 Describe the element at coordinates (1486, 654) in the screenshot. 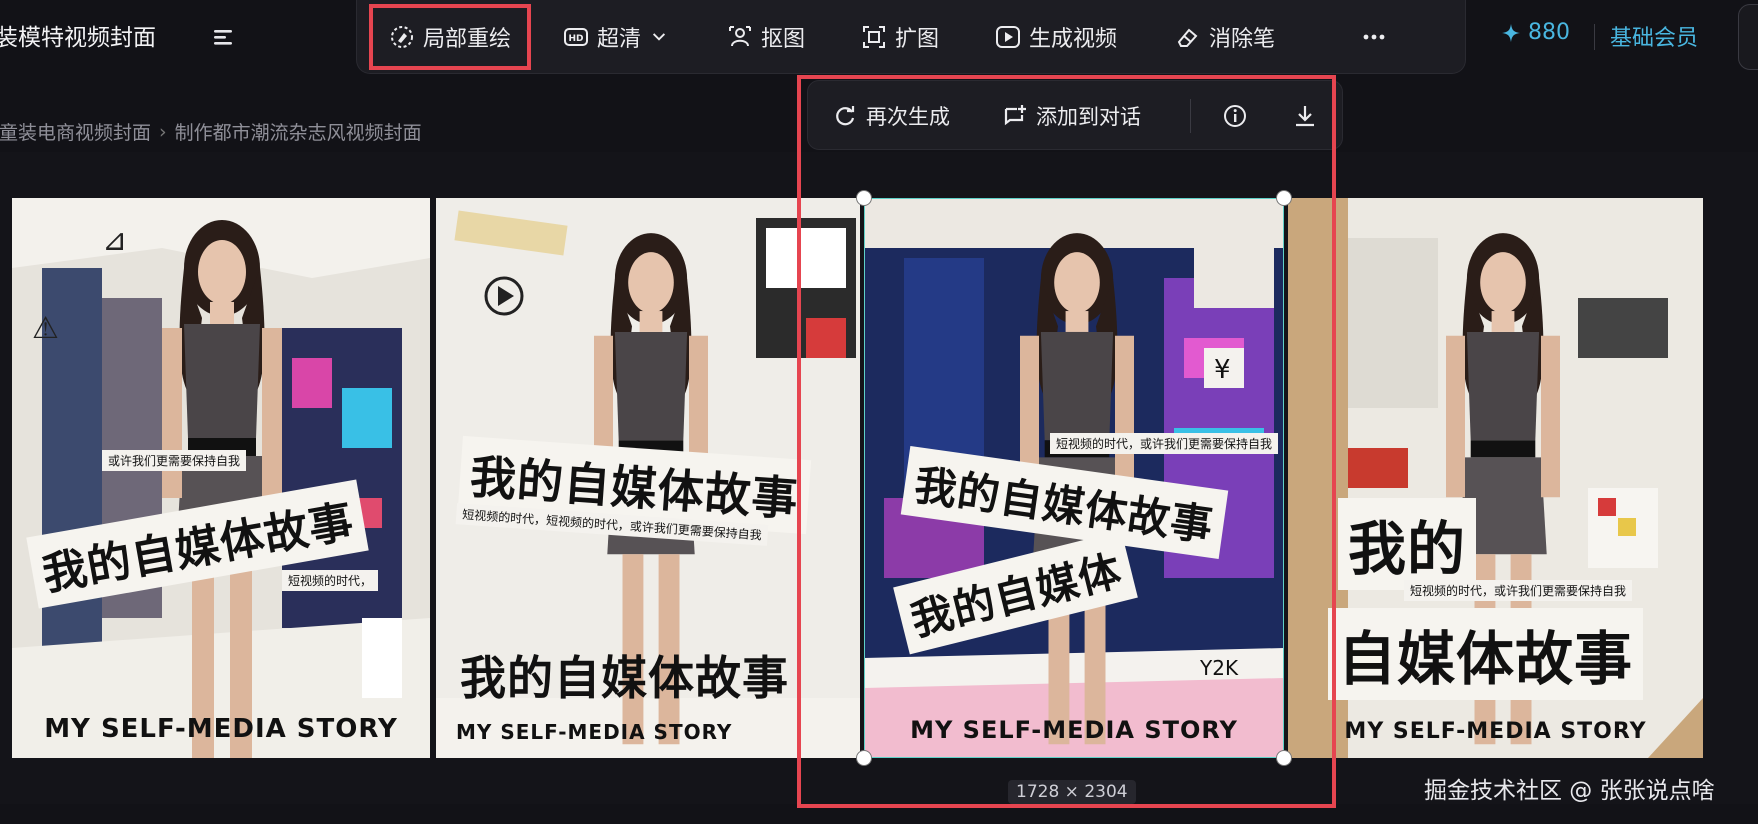

I see `poster-4-headline-2: 自媒体故事` at that location.